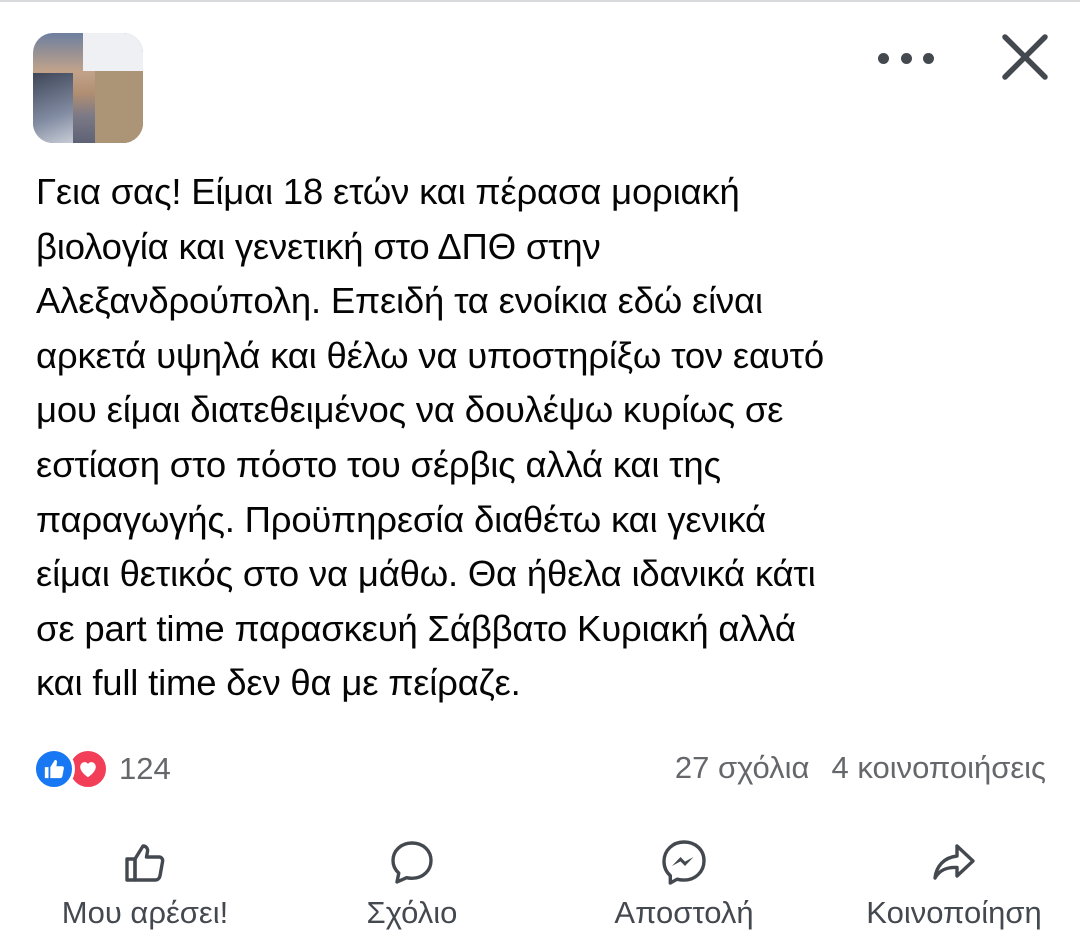  Describe the element at coordinates (54, 769) in the screenshot. I see `like-reaction-icon` at that location.